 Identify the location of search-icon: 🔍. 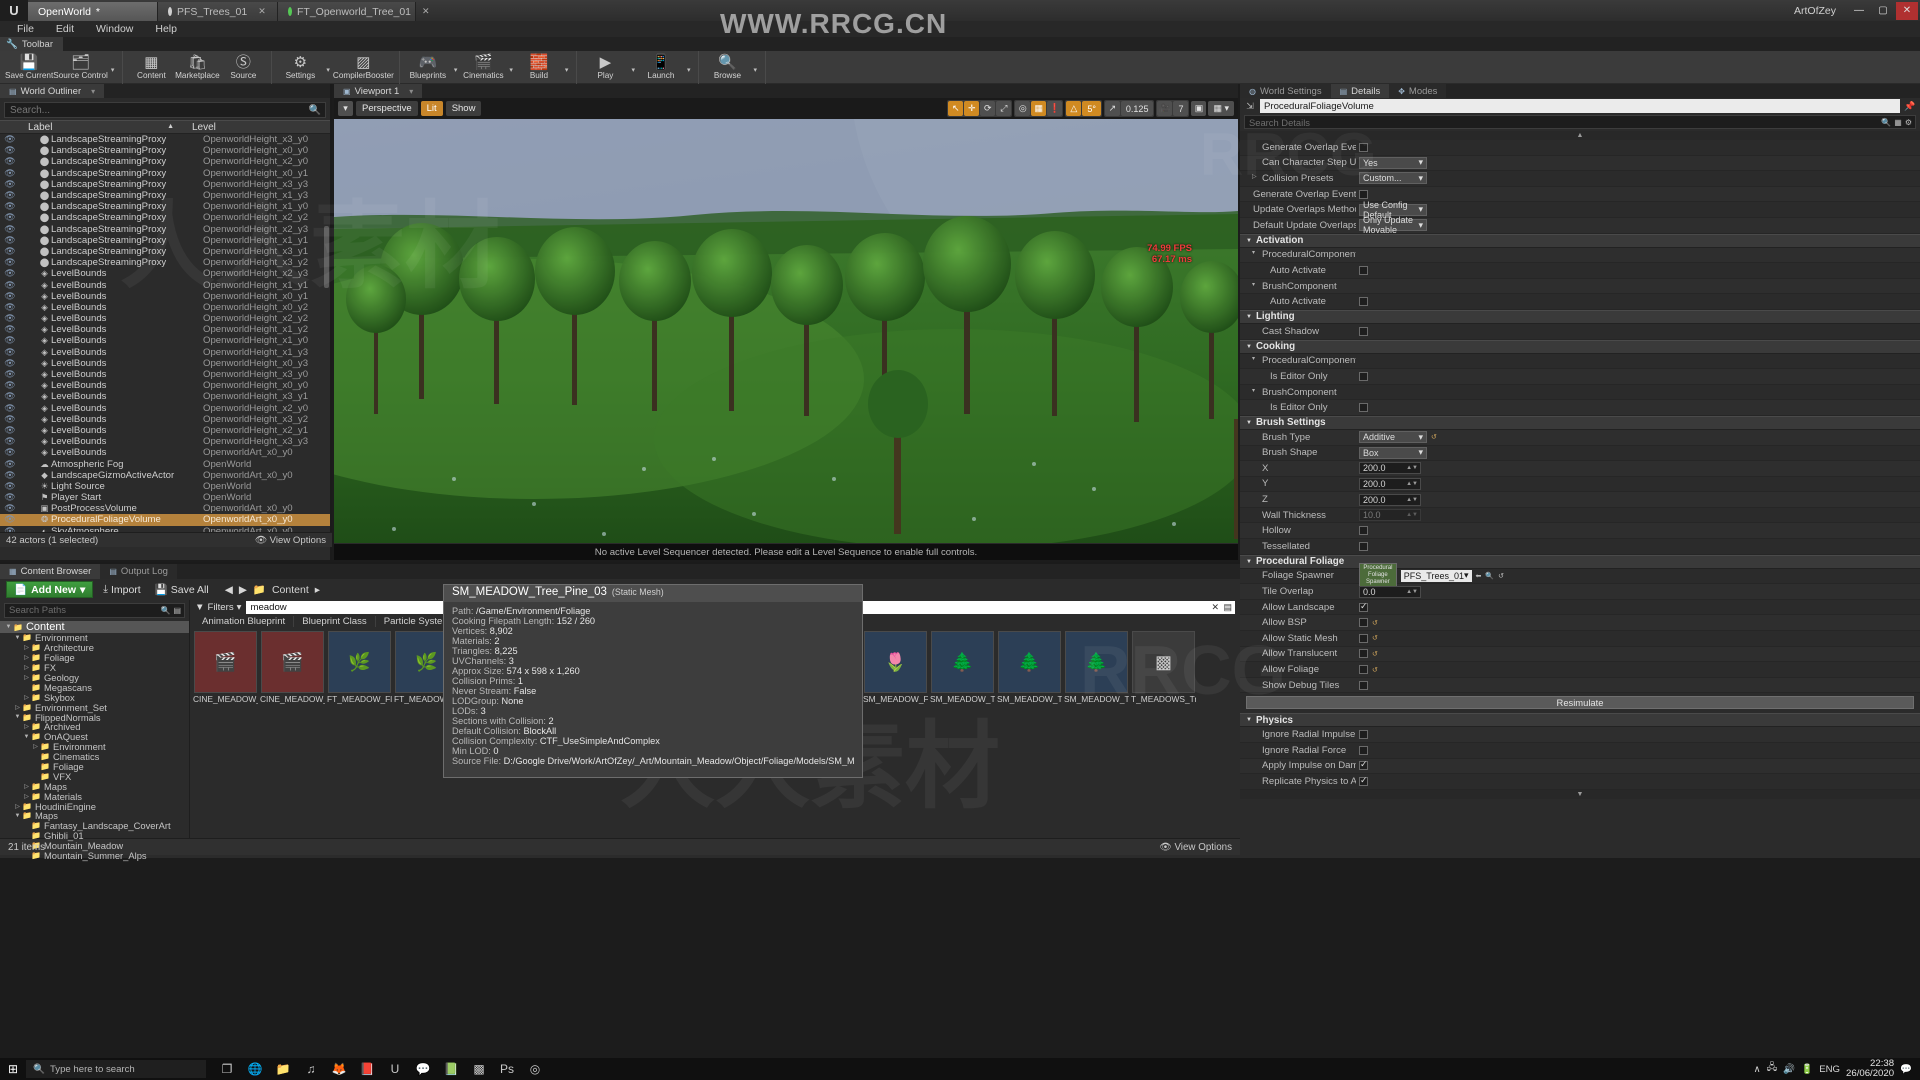
(1489, 576).